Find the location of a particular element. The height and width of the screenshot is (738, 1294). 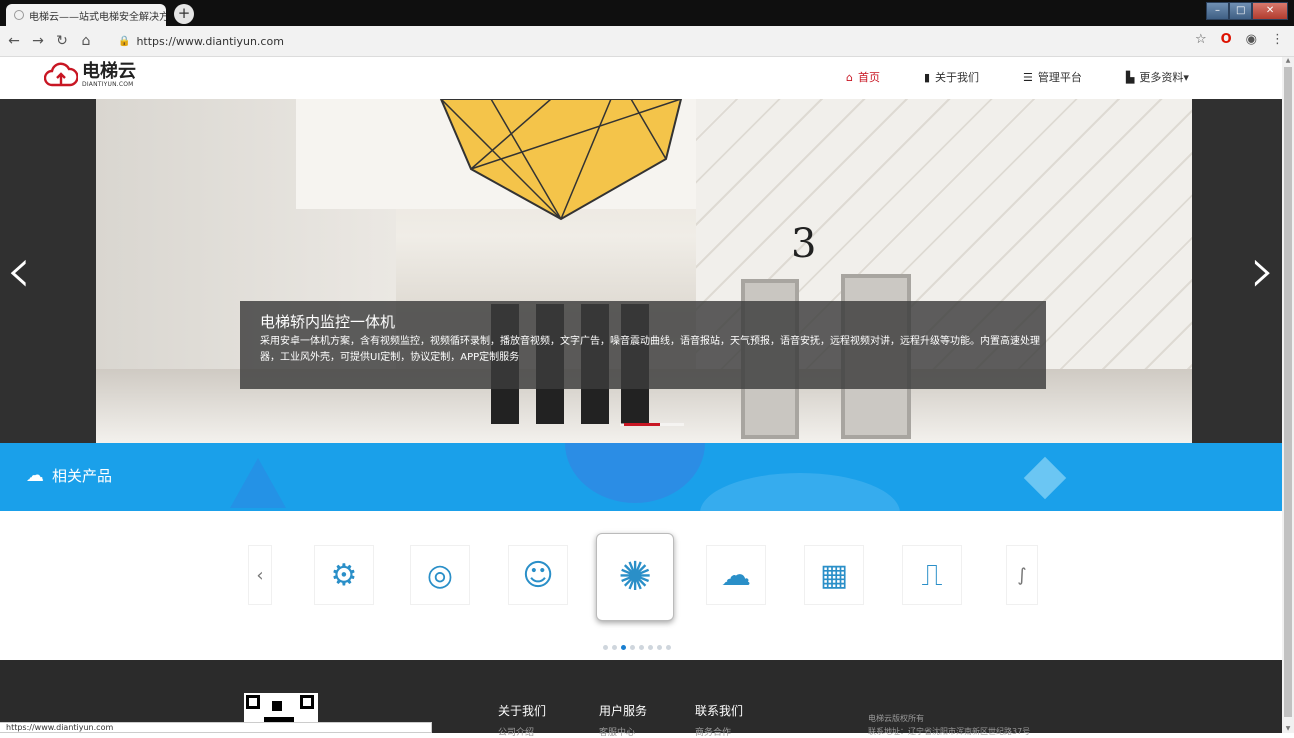

browser-tab: 电梯云——站式电梯安全解决方 × is located at coordinates (86, 15).